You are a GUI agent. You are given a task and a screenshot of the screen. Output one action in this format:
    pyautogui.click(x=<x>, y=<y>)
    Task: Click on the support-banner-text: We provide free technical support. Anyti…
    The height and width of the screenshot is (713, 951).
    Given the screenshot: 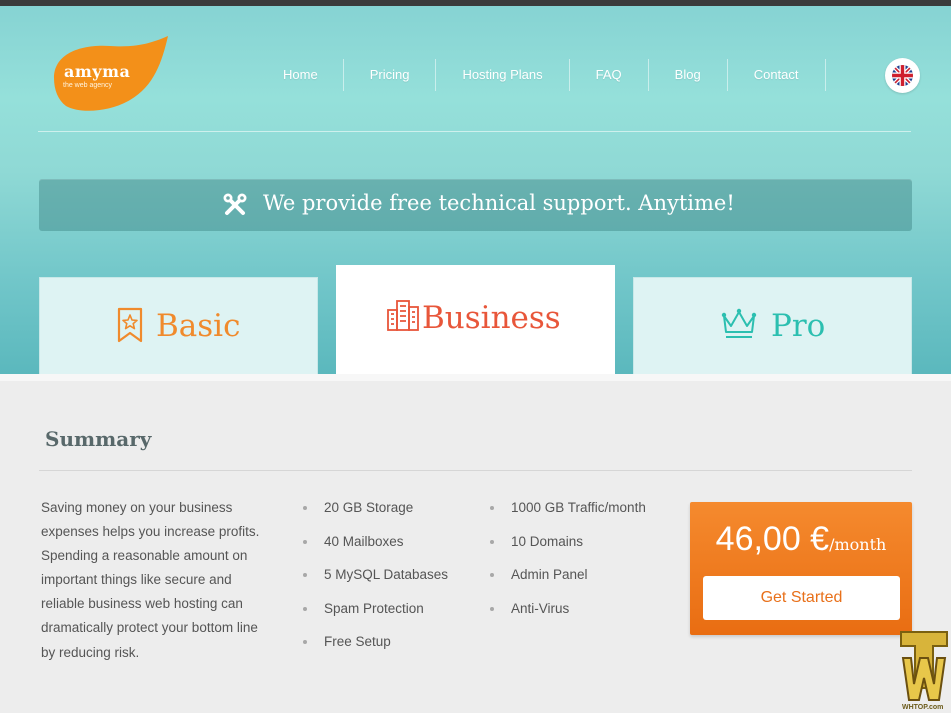 What is the action you would take?
    pyautogui.click(x=499, y=203)
    